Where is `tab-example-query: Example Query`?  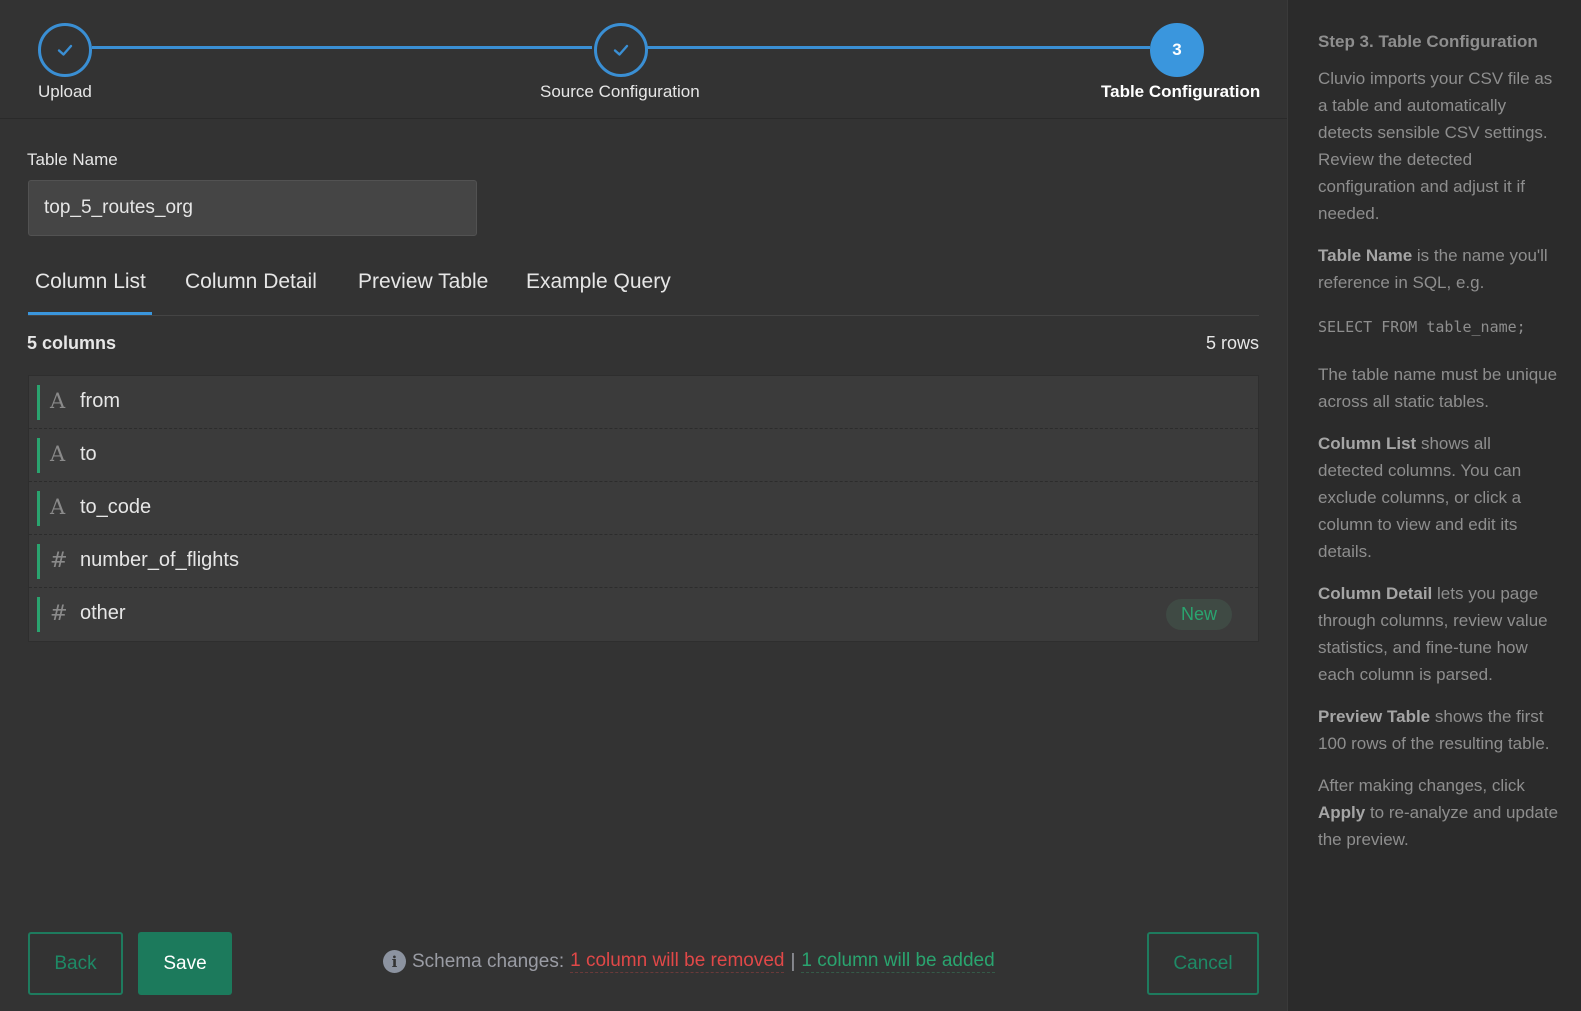 tab-example-query: Example Query is located at coordinates (598, 282).